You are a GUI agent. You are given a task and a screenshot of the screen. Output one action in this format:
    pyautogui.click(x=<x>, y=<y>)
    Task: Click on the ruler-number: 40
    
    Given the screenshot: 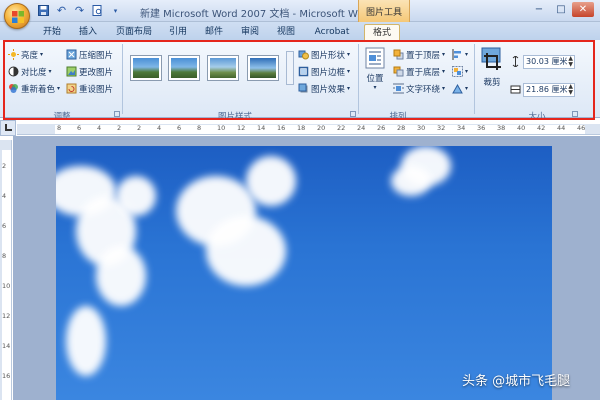 What is the action you would take?
    pyautogui.click(x=521, y=128)
    